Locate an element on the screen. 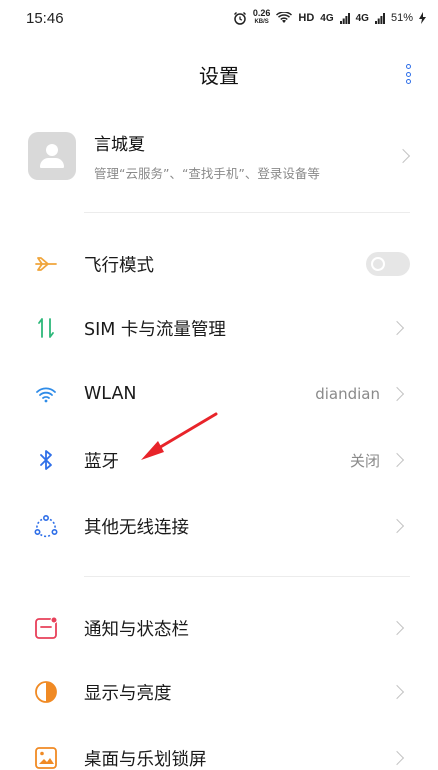 The height and width of the screenshot is (770, 438). avatar is located at coordinates (52, 156).